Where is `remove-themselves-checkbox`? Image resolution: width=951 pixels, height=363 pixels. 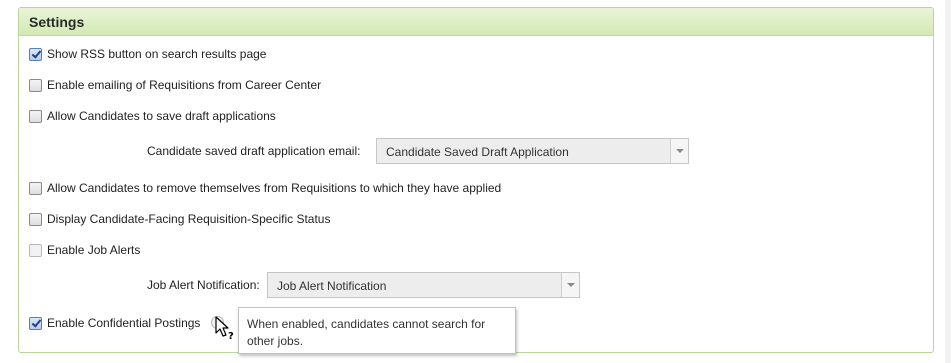
remove-themselves-checkbox is located at coordinates (35, 188).